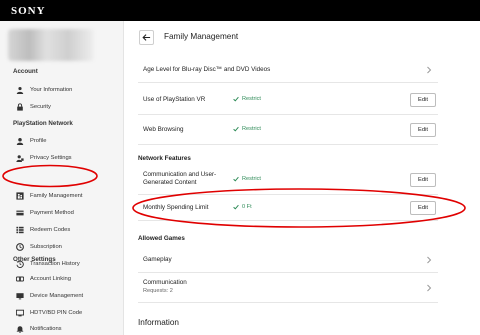 The image size is (480, 335). I want to click on status-text: 0 Ft, so click(242, 207).